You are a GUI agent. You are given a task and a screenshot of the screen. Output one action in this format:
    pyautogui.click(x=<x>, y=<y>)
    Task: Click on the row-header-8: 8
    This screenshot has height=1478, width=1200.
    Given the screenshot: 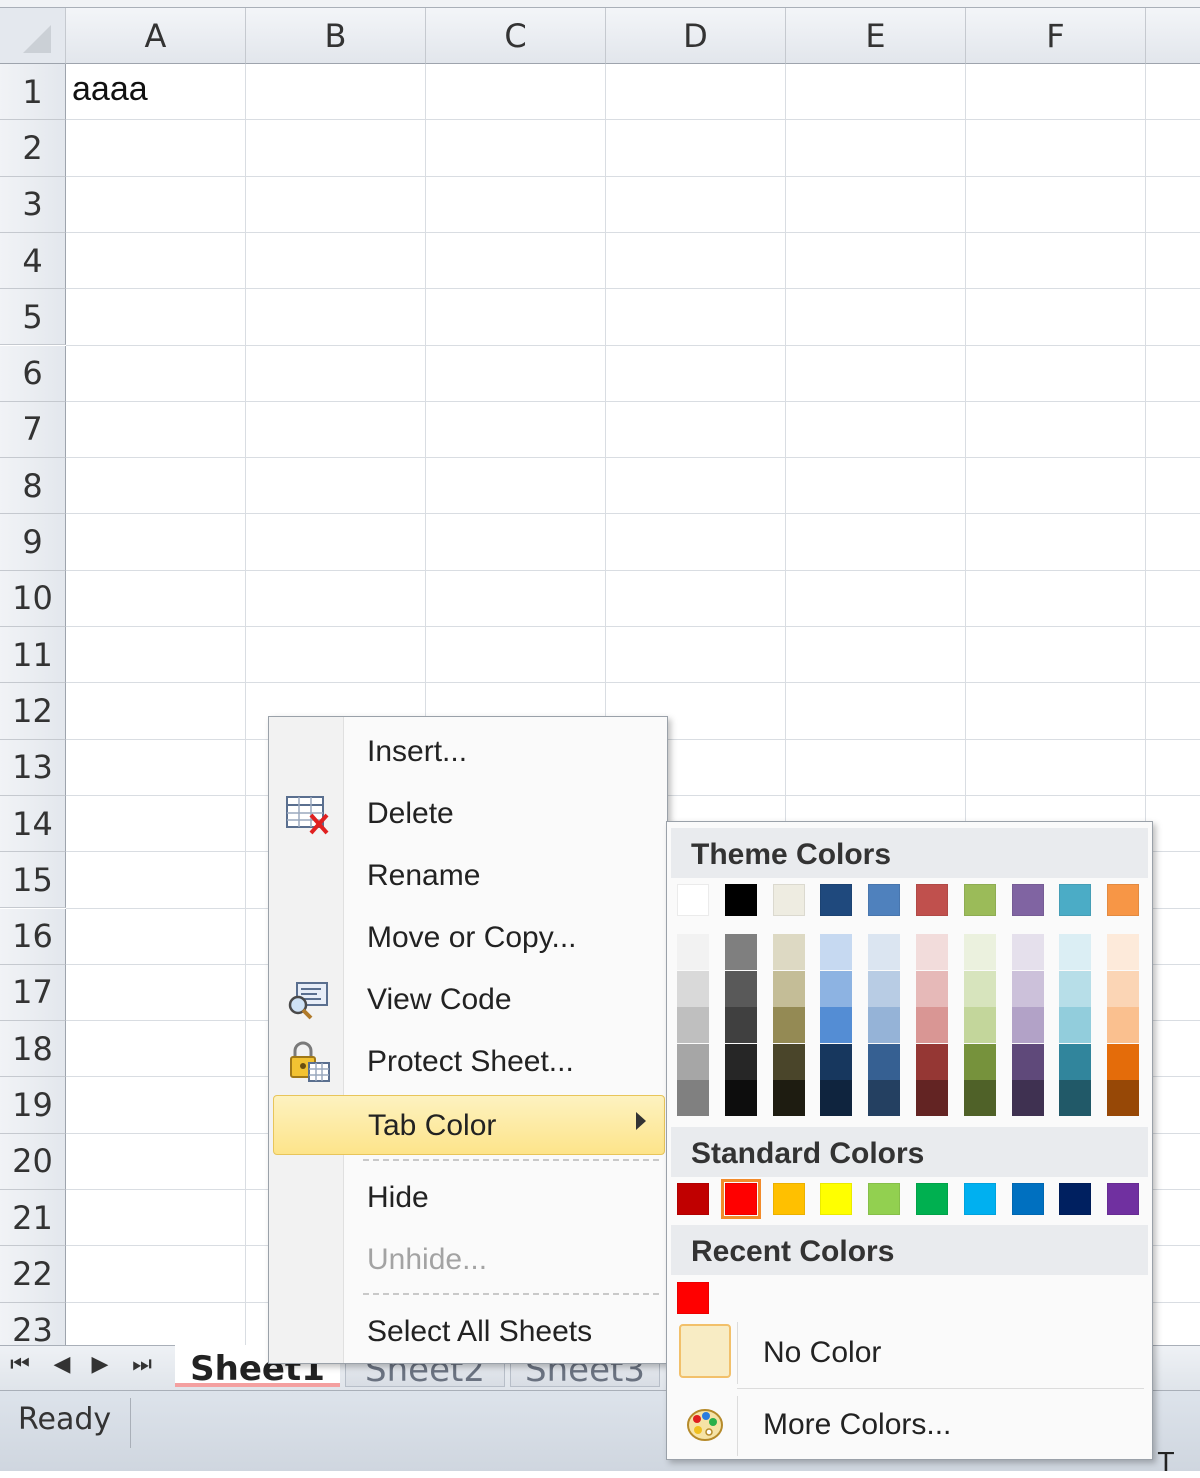 What is the action you would take?
    pyautogui.click(x=33, y=486)
    